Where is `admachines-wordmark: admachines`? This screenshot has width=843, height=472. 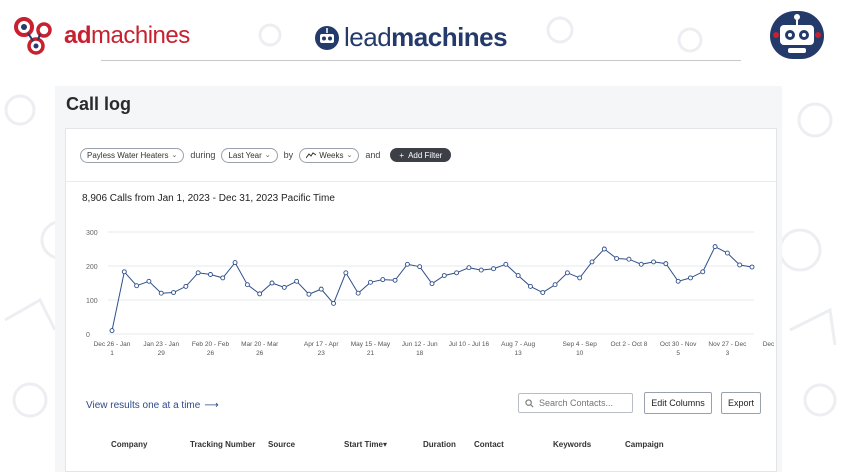 admachines-wordmark: admachines is located at coordinates (127, 35).